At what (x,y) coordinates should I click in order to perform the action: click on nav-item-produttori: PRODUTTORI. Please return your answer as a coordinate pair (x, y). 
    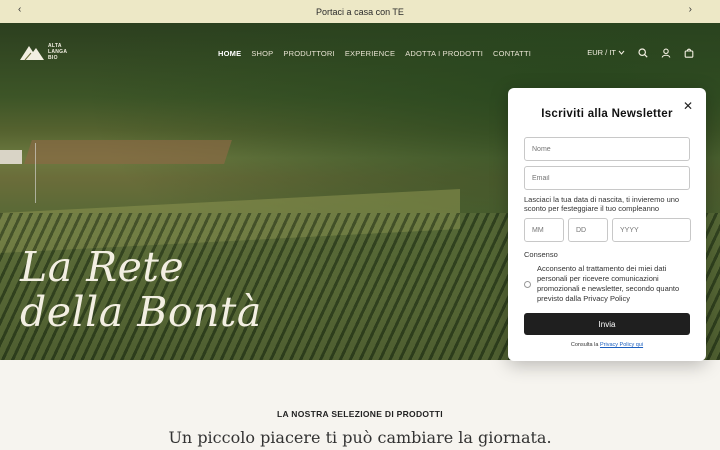
    Looking at the image, I should click on (308, 53).